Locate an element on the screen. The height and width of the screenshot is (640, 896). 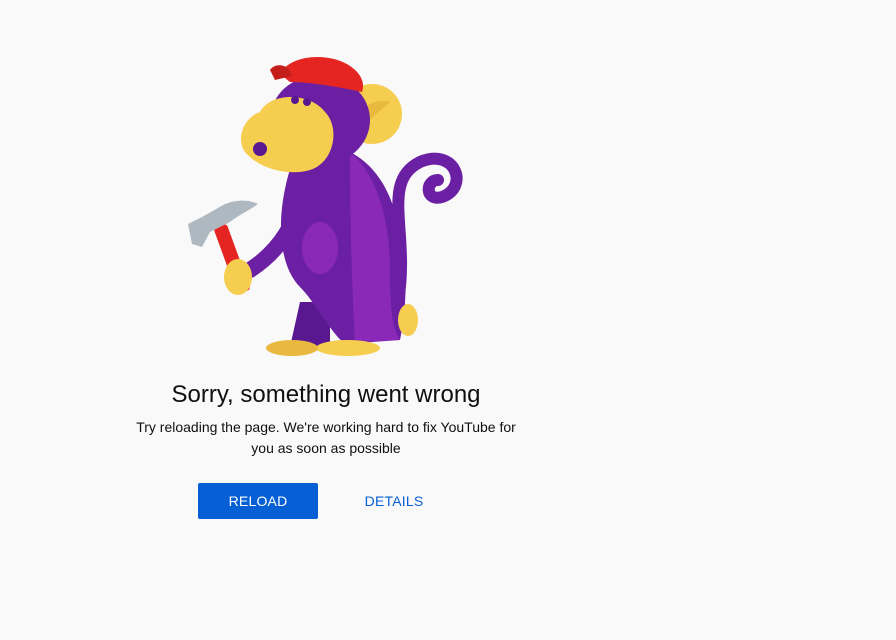
details-button: DETAILS is located at coordinates (394, 501).